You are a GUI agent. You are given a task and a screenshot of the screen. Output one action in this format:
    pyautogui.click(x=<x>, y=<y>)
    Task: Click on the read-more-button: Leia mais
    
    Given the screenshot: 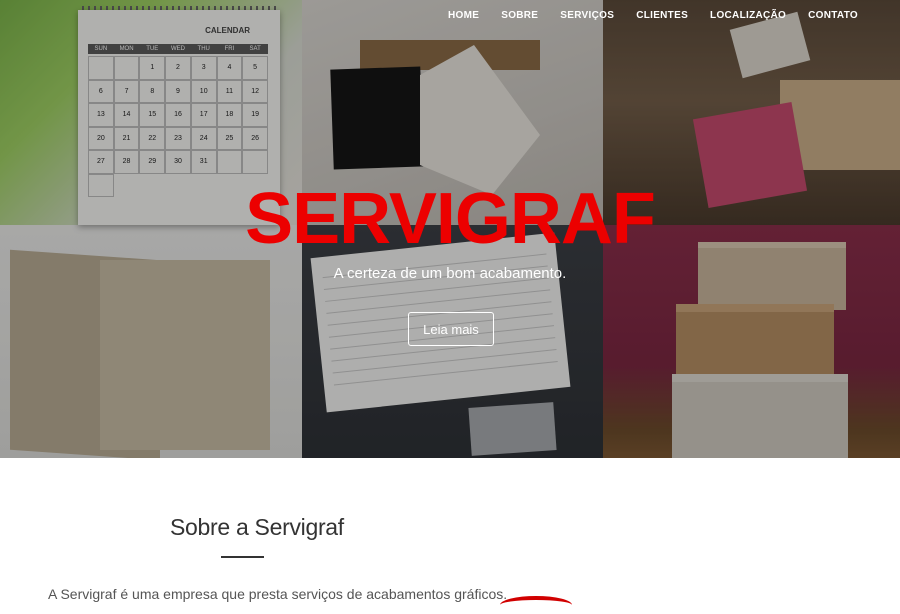 What is the action you would take?
    pyautogui.click(x=451, y=329)
    